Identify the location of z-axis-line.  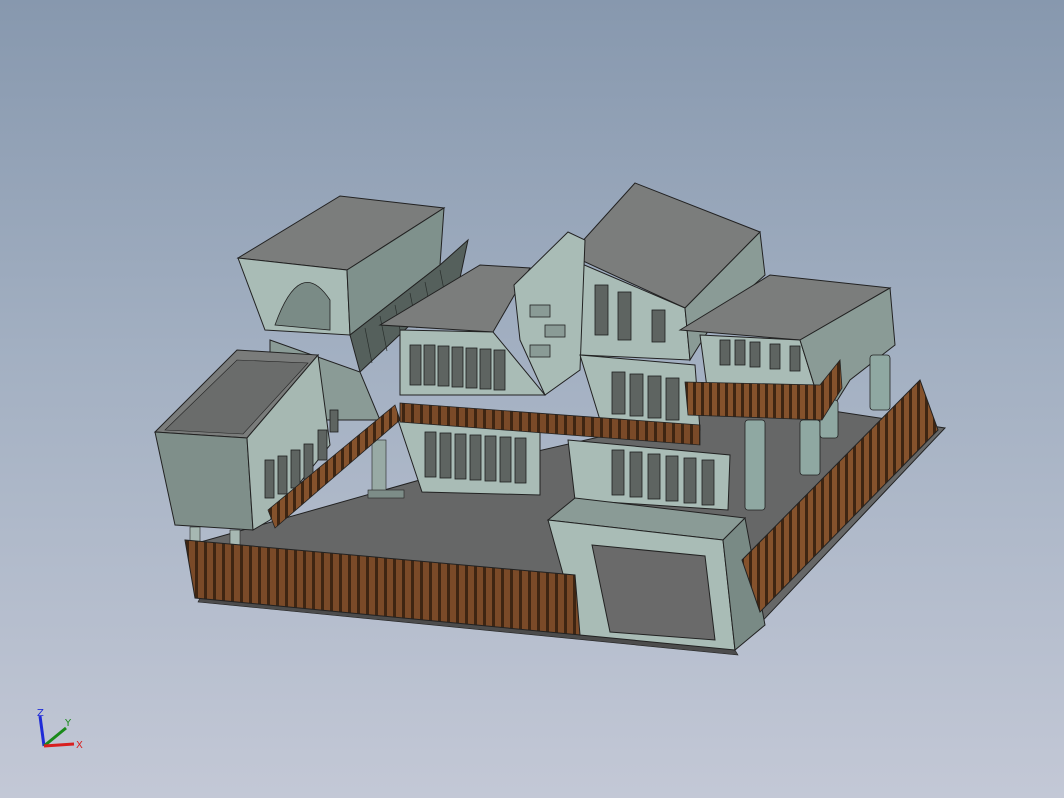
(42, 731).